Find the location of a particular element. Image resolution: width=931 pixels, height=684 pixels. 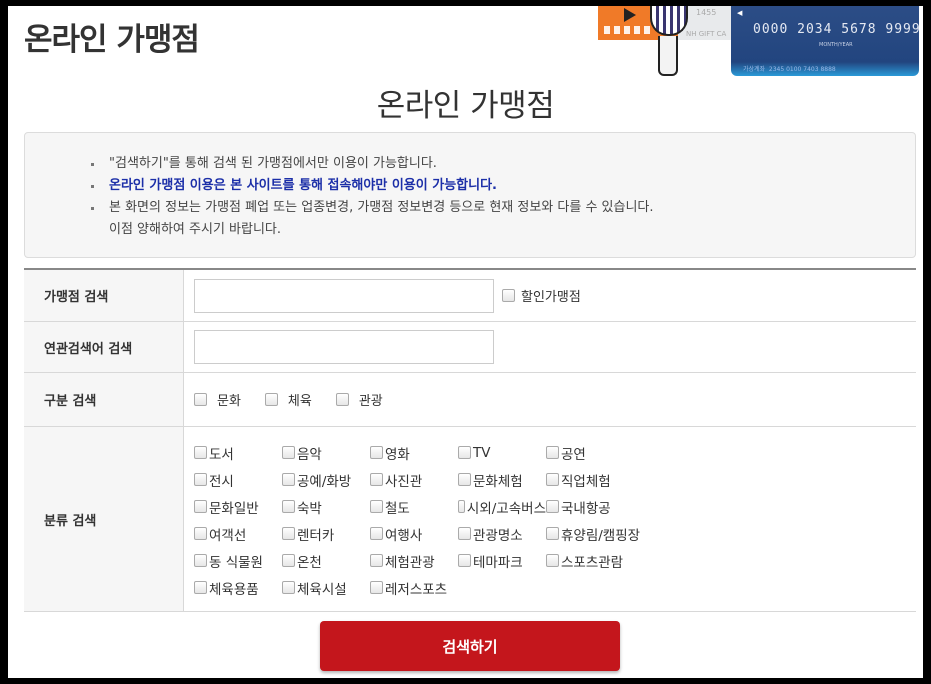

discount-merchant-checkbox: 할인가맹점 is located at coordinates (541, 295).